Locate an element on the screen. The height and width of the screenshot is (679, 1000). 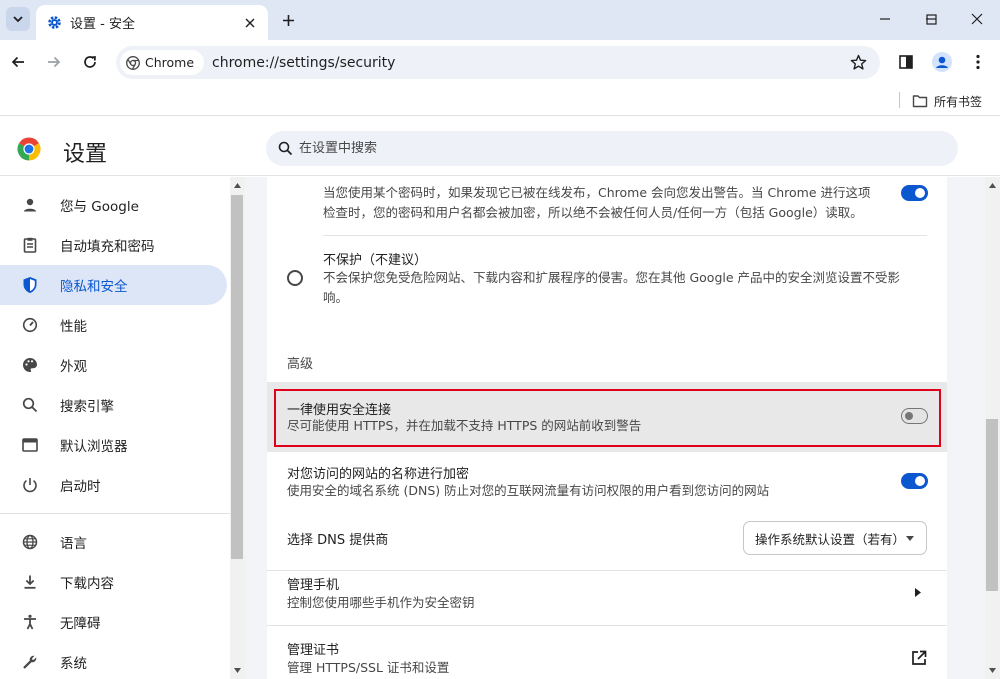
no-protection-desc-2: 响。 is located at coordinates (336, 297).